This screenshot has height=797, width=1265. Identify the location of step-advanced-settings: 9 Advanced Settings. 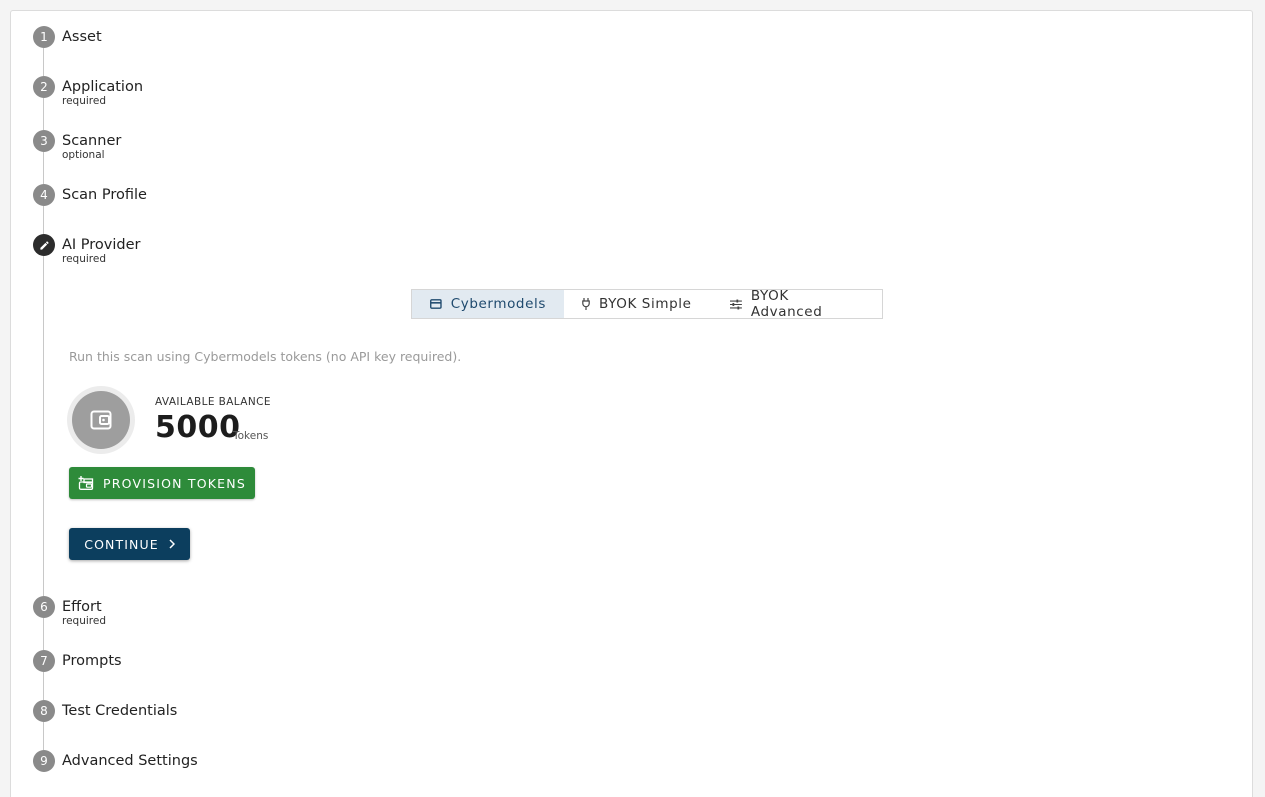
(115, 761).